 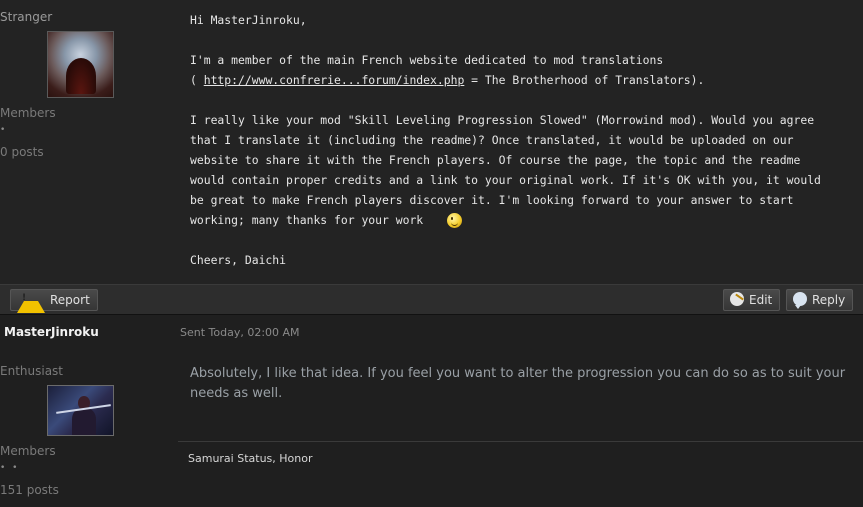 I want to click on post2-rank-pips: • •, so click(x=10, y=468).